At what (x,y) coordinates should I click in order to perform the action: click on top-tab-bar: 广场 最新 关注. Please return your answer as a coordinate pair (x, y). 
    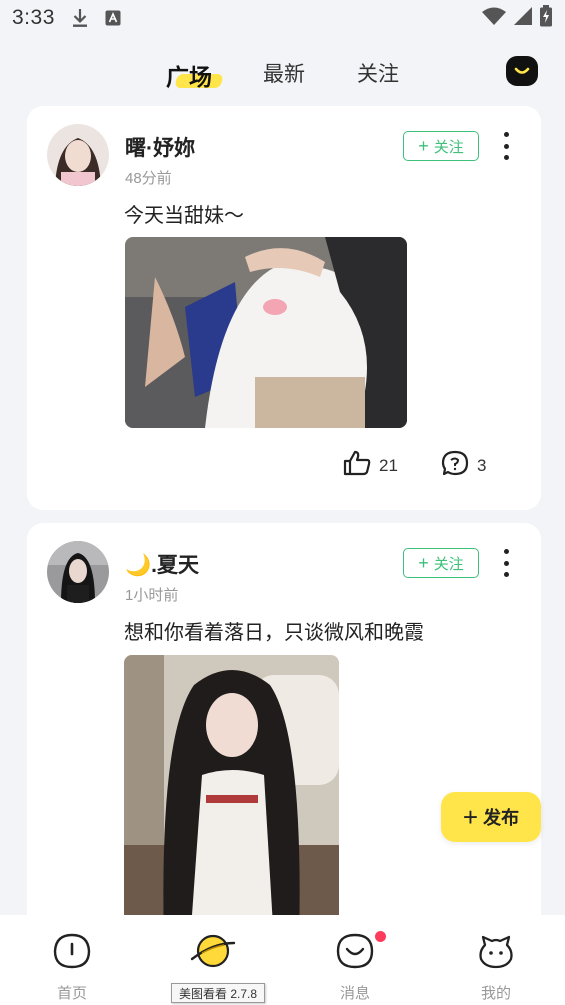
    Looking at the image, I should click on (282, 73).